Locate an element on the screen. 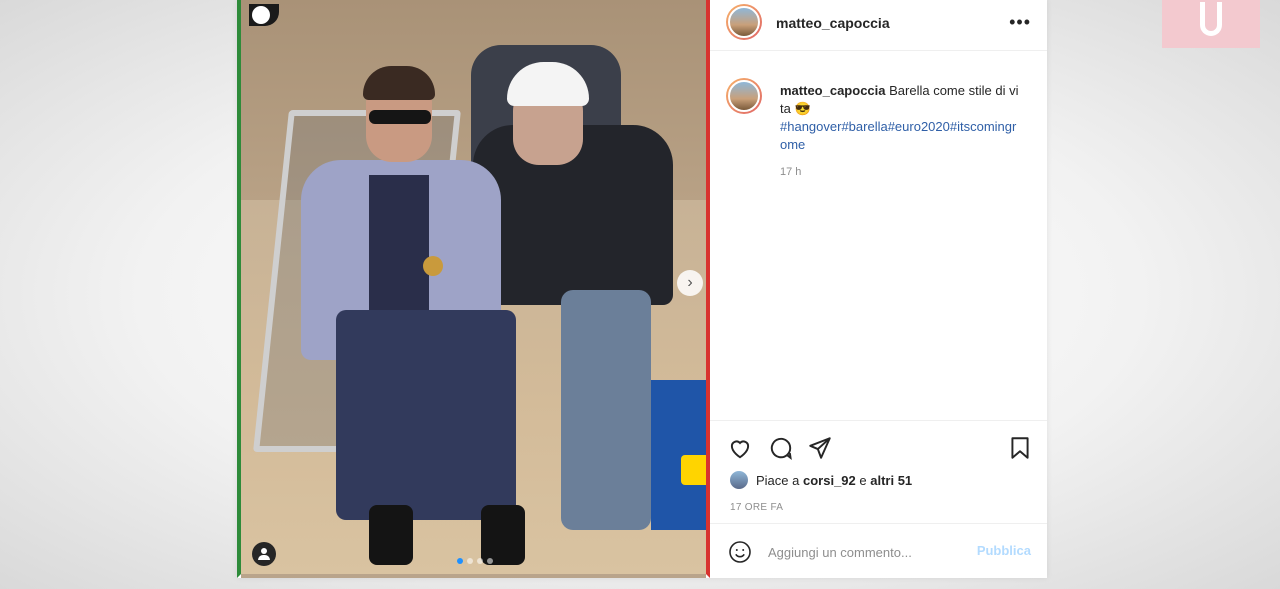  carousel-indicator is located at coordinates (475, 561).